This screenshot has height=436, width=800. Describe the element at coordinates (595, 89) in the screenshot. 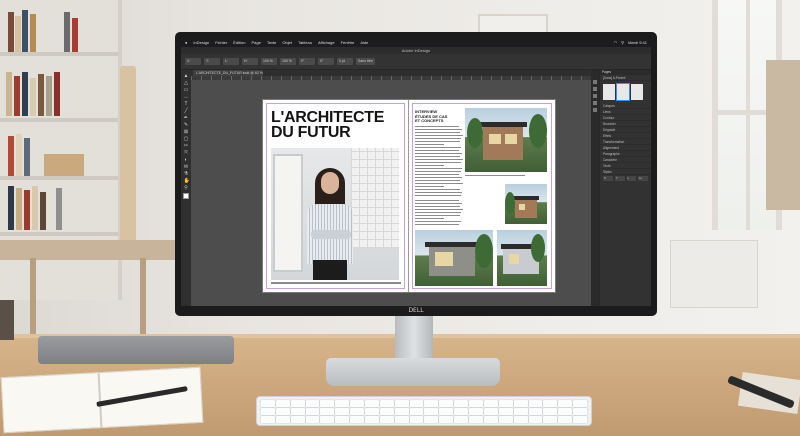

I see `layers-icon` at that location.